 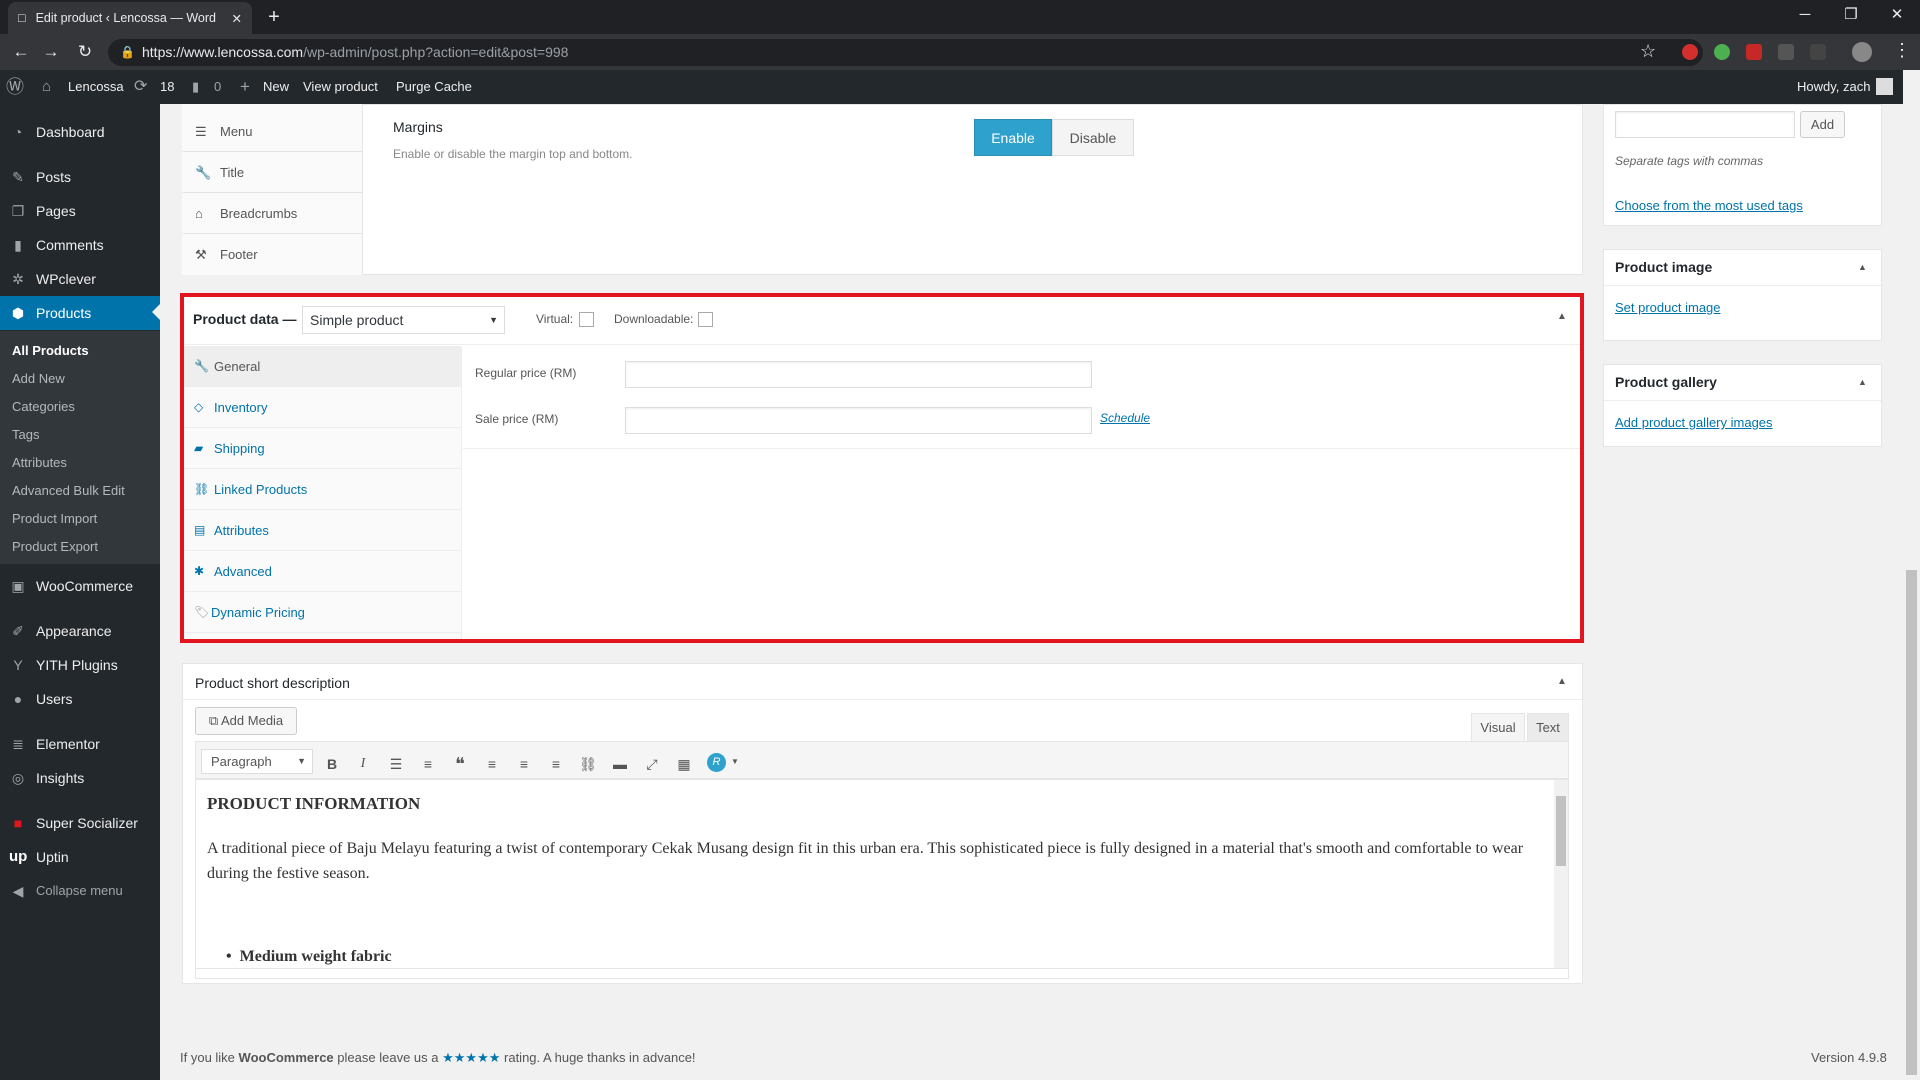 What do you see at coordinates (1833, 87) in the screenshot?
I see `howdy-user: Howdy, zach` at bounding box center [1833, 87].